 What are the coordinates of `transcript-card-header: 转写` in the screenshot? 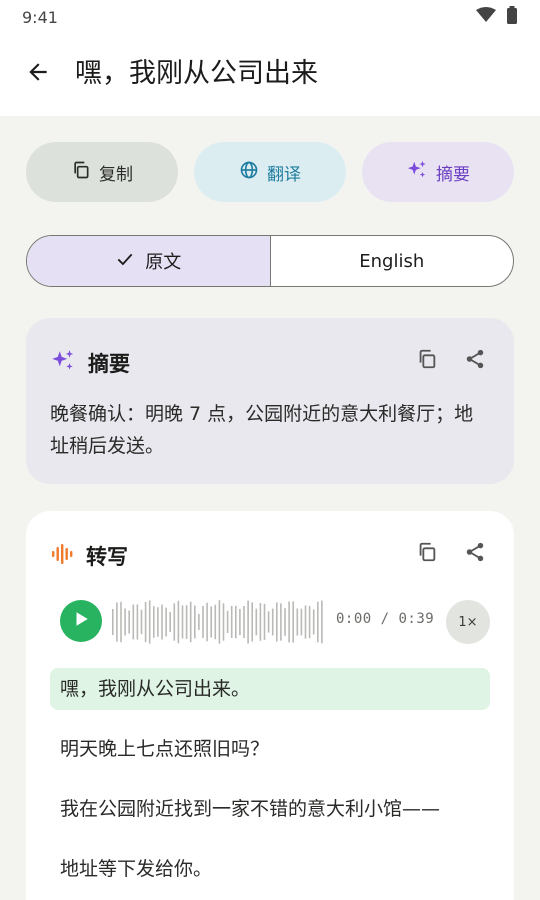 It's located at (89, 556).